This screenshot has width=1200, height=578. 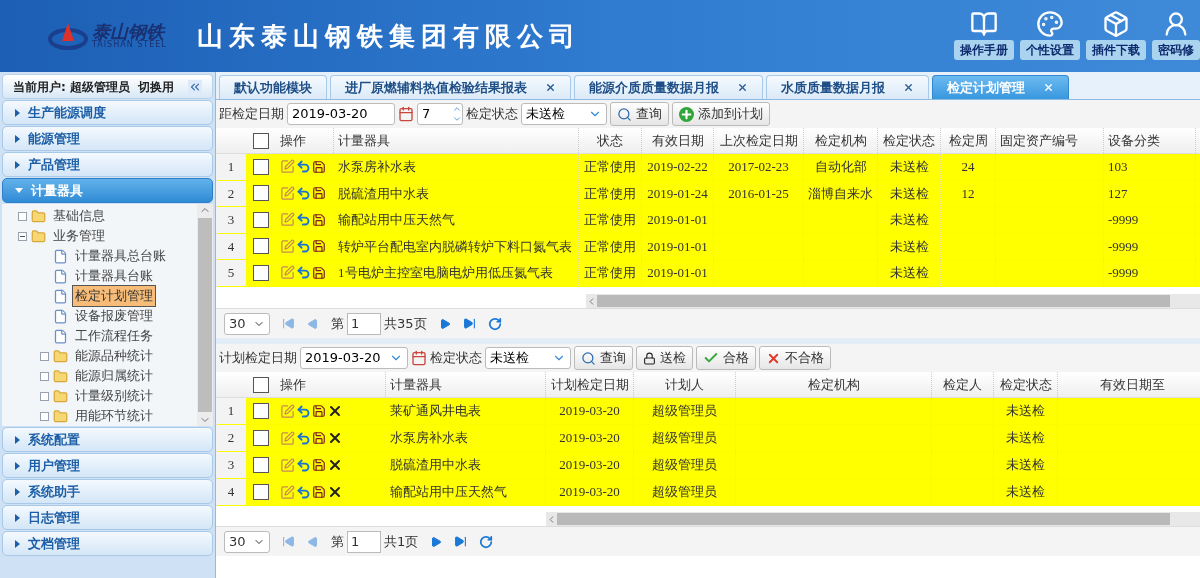 I want to click on header-link: 密码修, so click(x=1176, y=50).